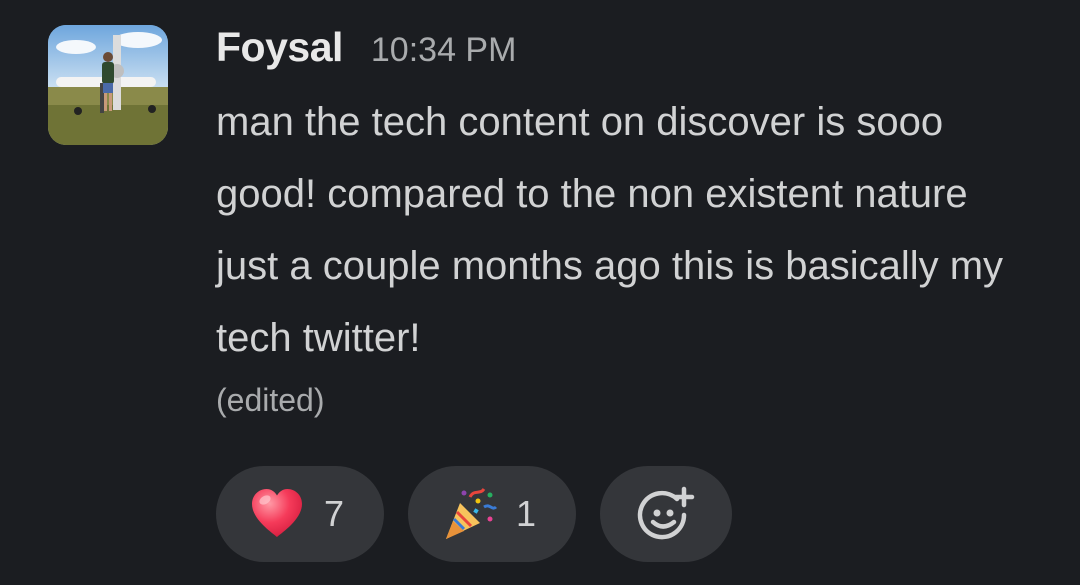 The height and width of the screenshot is (585, 1080). I want to click on add-reaction-button, so click(666, 514).